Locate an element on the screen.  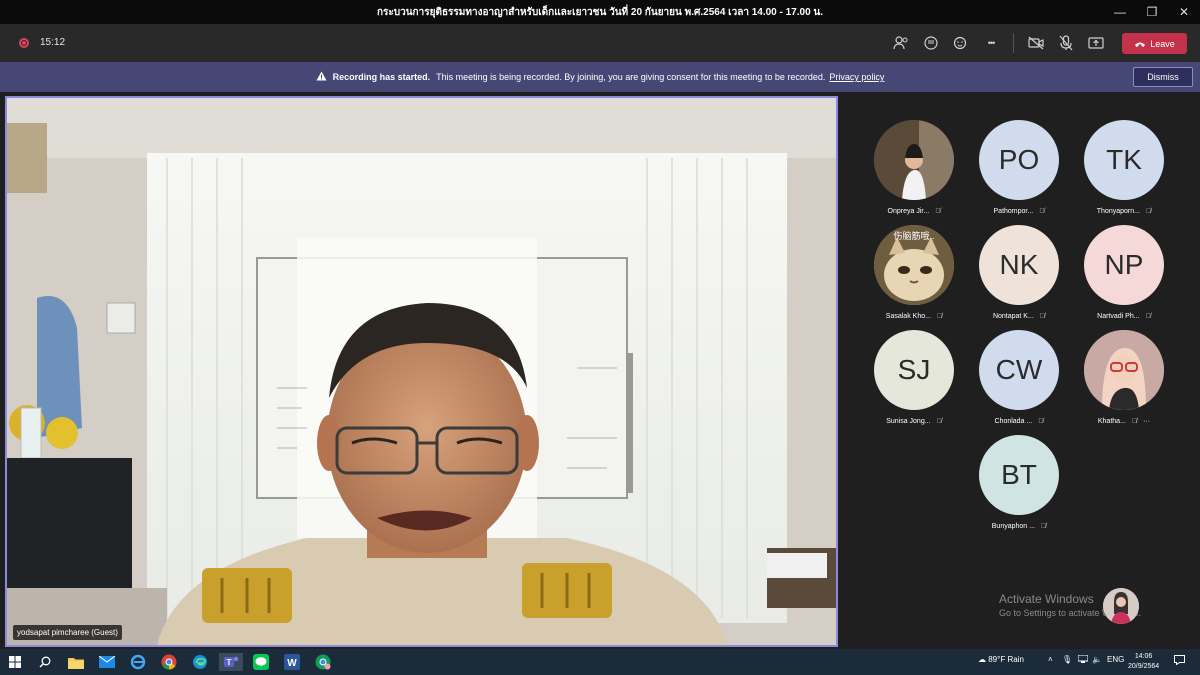
recording-indicator-icon is located at coordinates (24, 43).